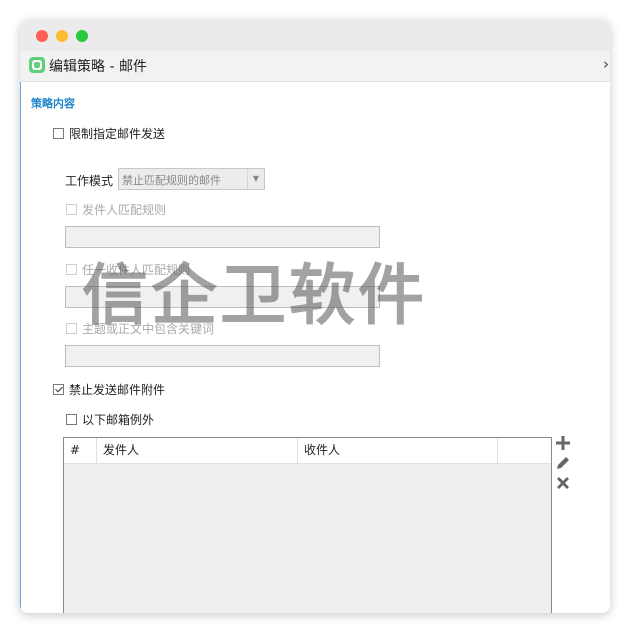  I want to click on watermark-text: 信企卫软件, so click(254, 295).